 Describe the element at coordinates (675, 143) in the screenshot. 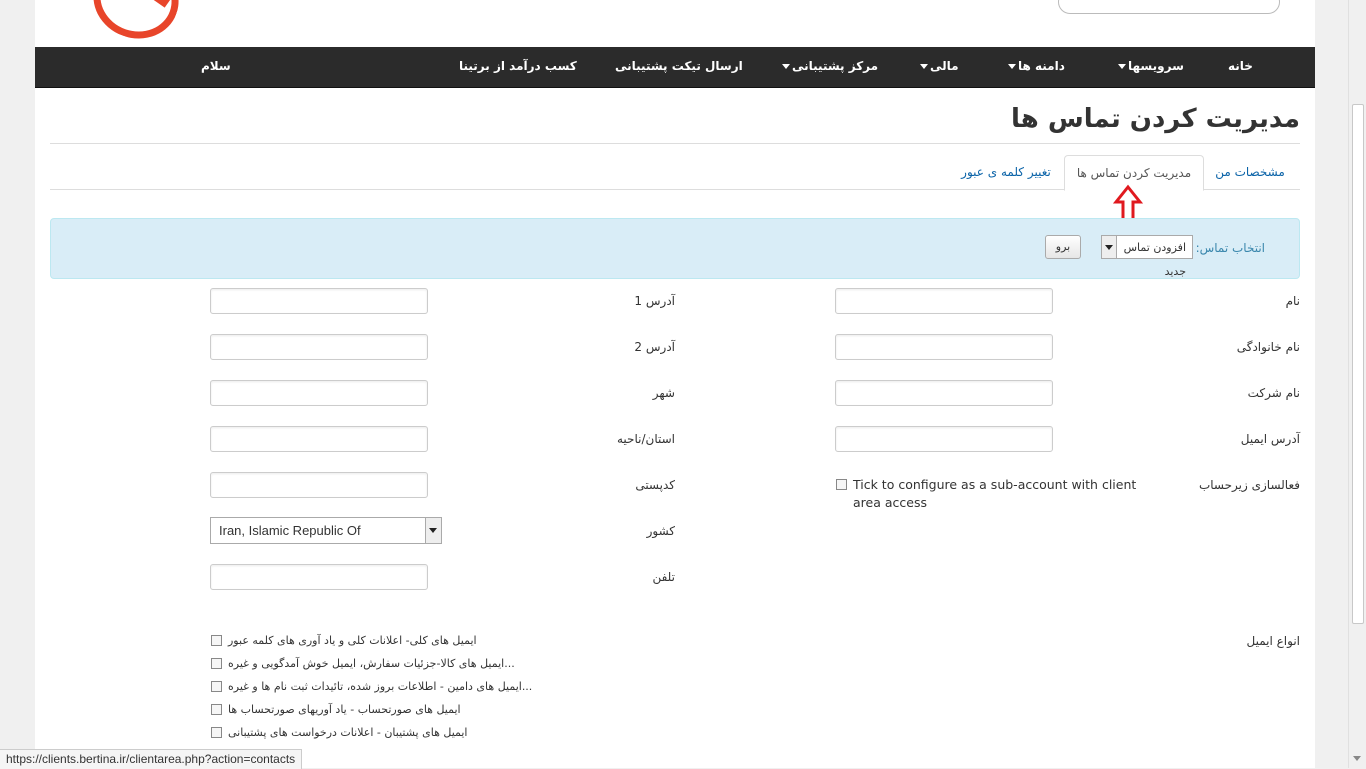

I see `divider` at that location.